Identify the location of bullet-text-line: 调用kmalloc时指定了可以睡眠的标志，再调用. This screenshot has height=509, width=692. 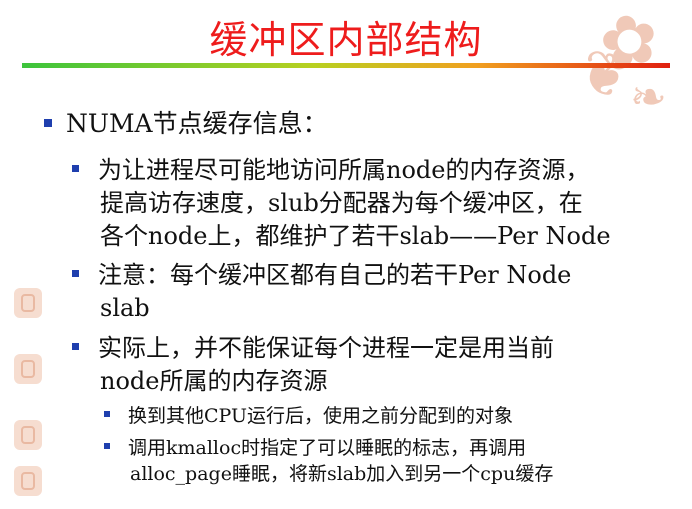
(327, 448).